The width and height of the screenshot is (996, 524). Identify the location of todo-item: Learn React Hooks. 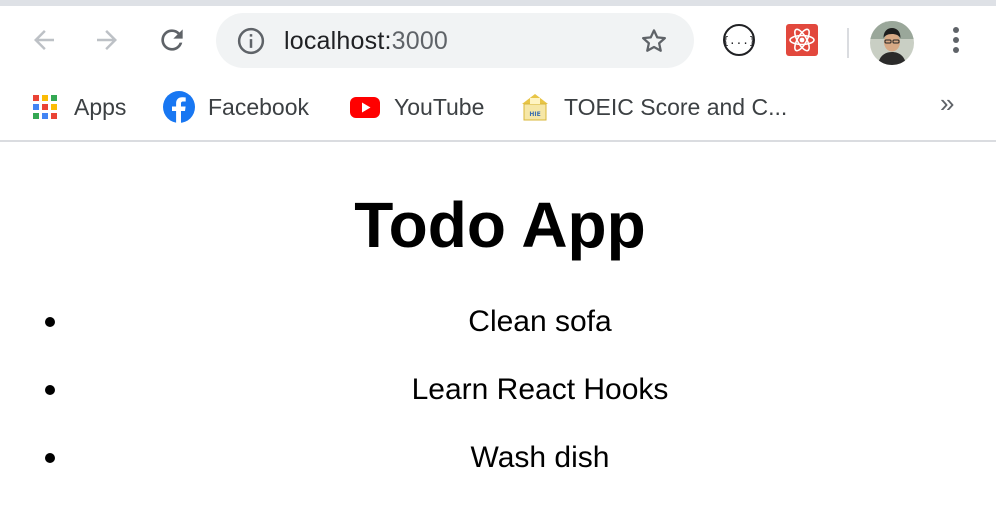
(498, 404).